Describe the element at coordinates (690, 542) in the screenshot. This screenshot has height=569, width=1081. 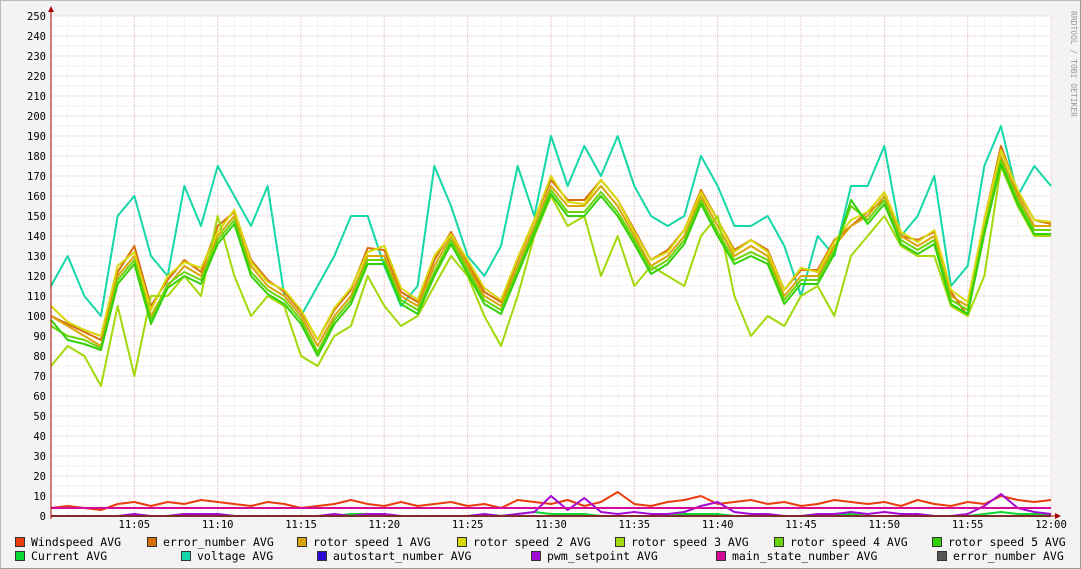
I see `legend-label: rotor speed 3 AVG` at that location.